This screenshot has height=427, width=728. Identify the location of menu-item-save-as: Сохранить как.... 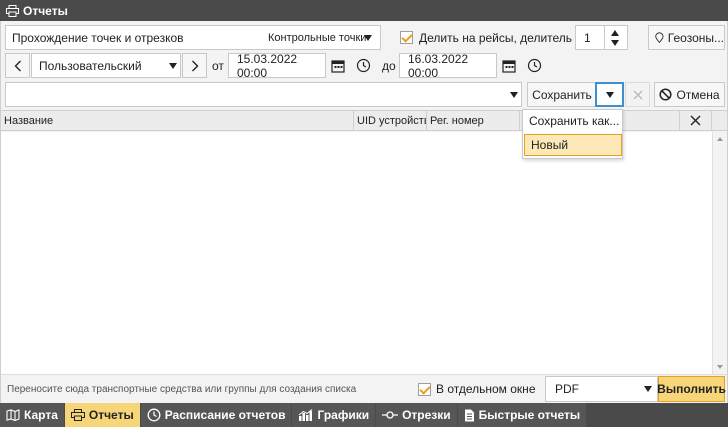
(572, 121).